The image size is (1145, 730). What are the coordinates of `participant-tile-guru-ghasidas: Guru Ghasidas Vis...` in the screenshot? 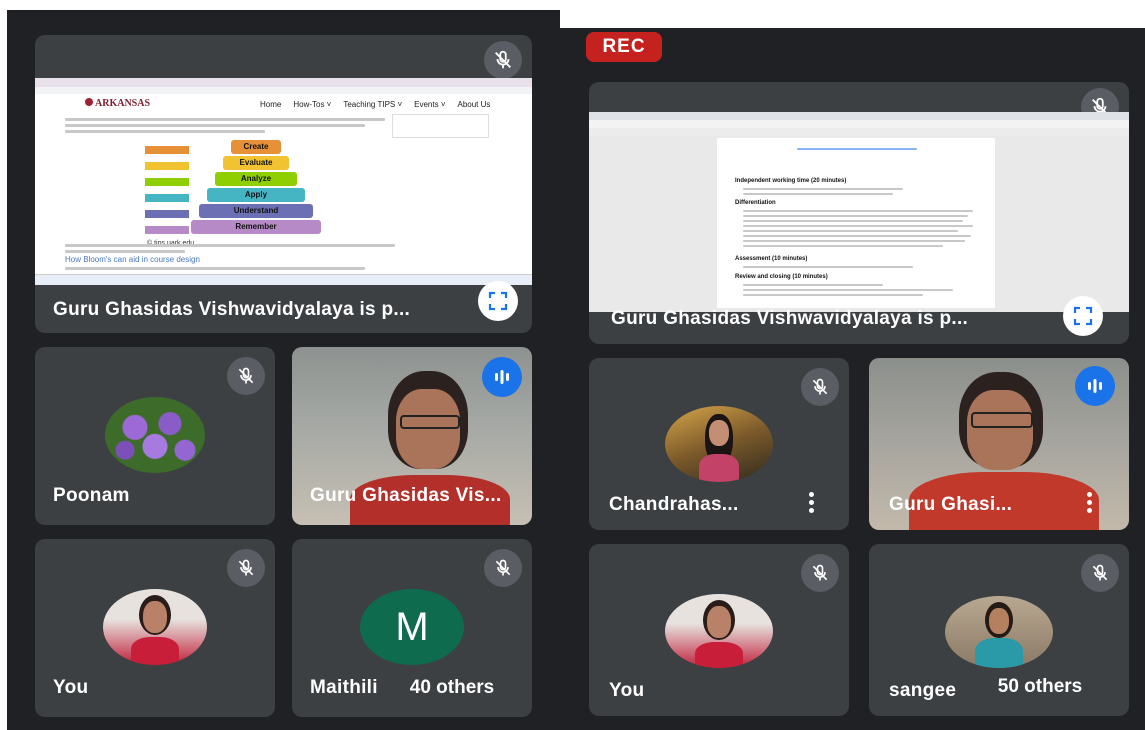 It's located at (412, 436).